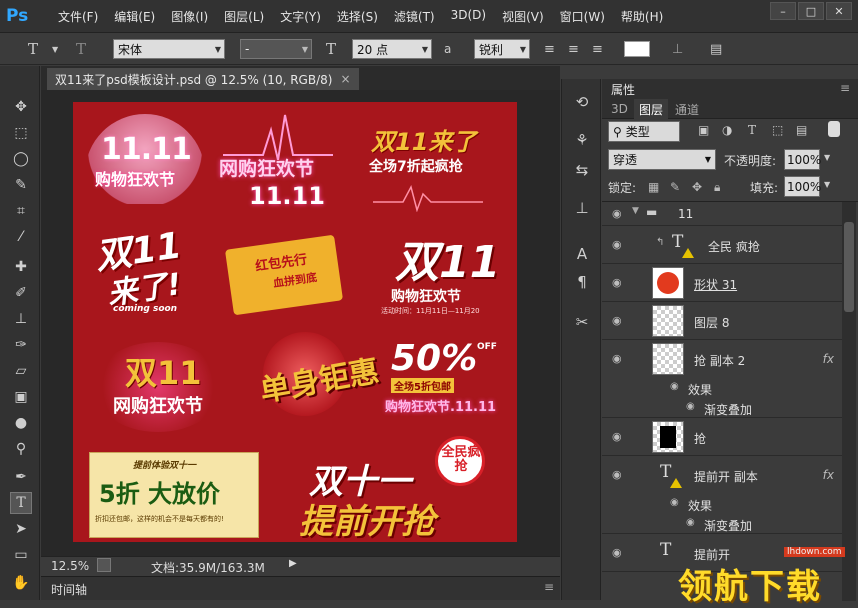  Describe the element at coordinates (802, 186) in the screenshot. I see `fill-input: 100%` at that location.